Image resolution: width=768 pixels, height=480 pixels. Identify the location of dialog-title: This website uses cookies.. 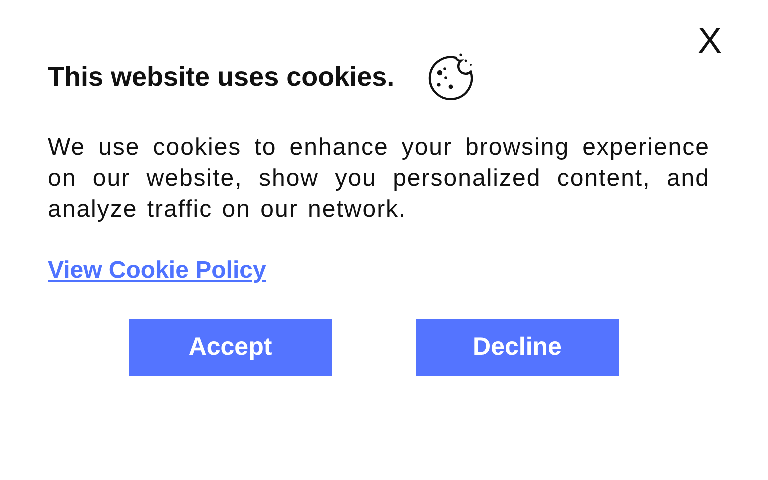
(221, 77).